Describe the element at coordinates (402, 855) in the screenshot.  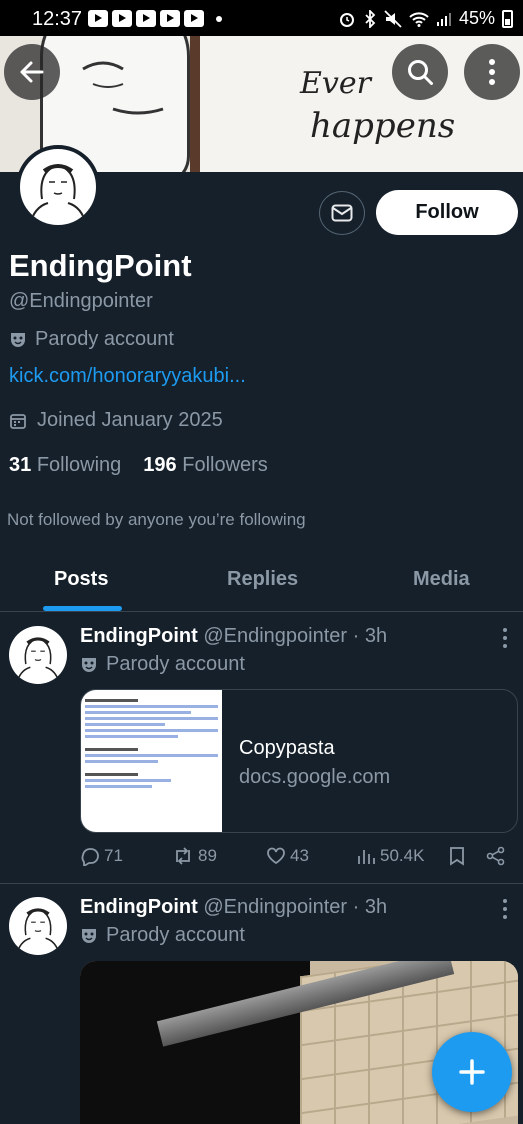
I see `views-count: 50.4K` at that location.